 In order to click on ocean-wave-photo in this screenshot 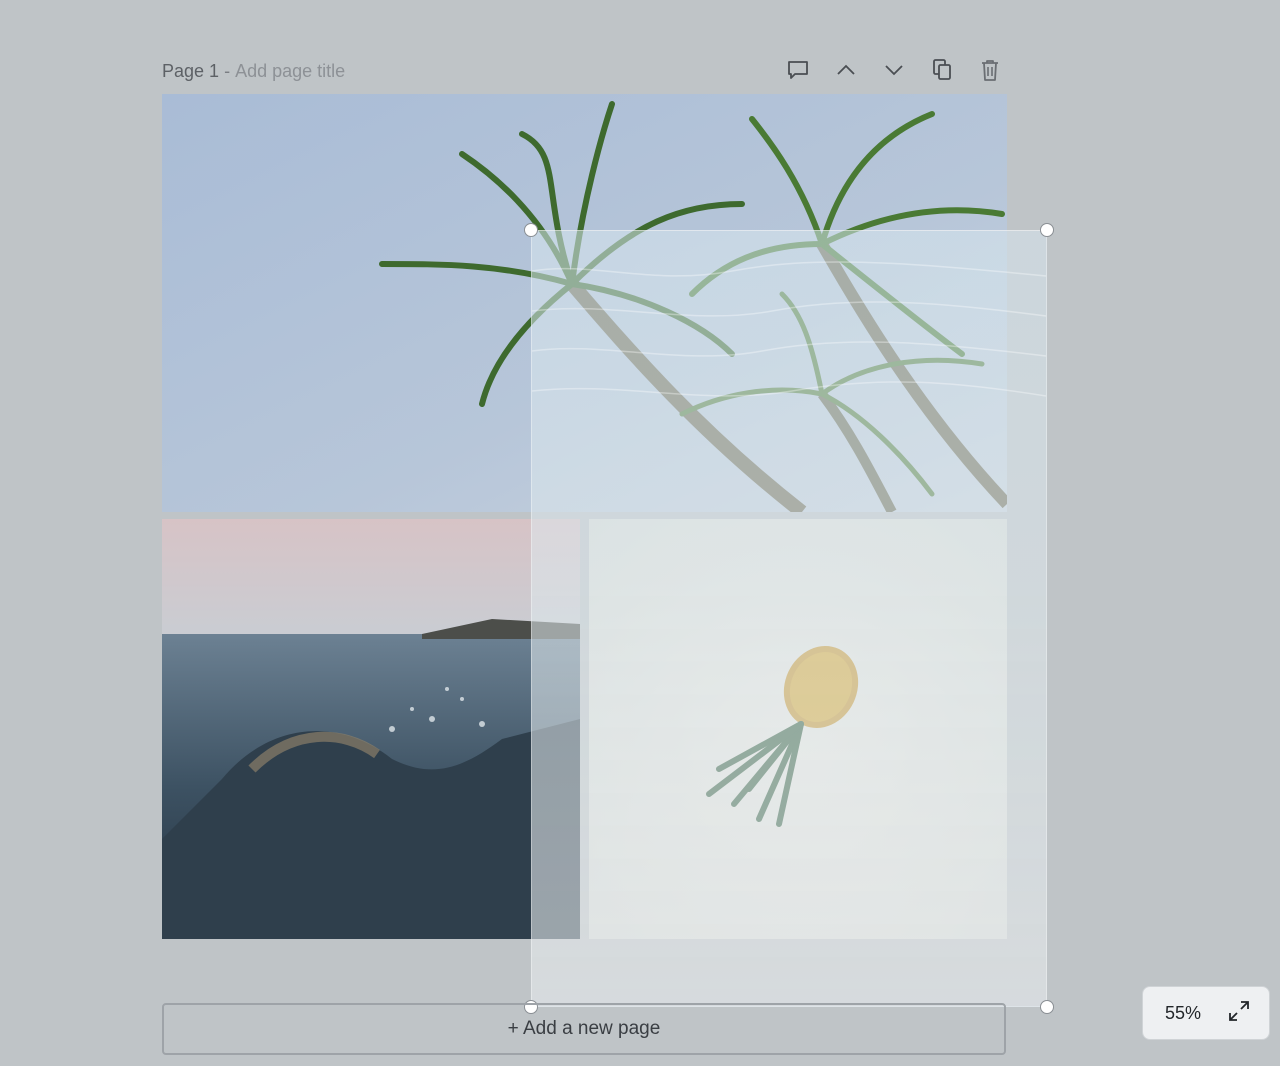, I will do `click(371, 729)`.